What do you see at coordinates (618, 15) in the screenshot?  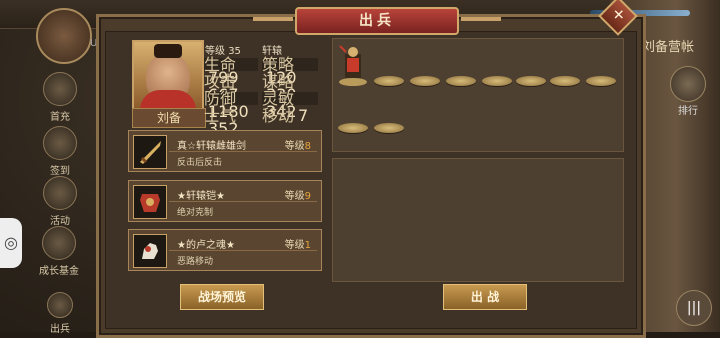 I see `close-icon: ✕` at bounding box center [618, 15].